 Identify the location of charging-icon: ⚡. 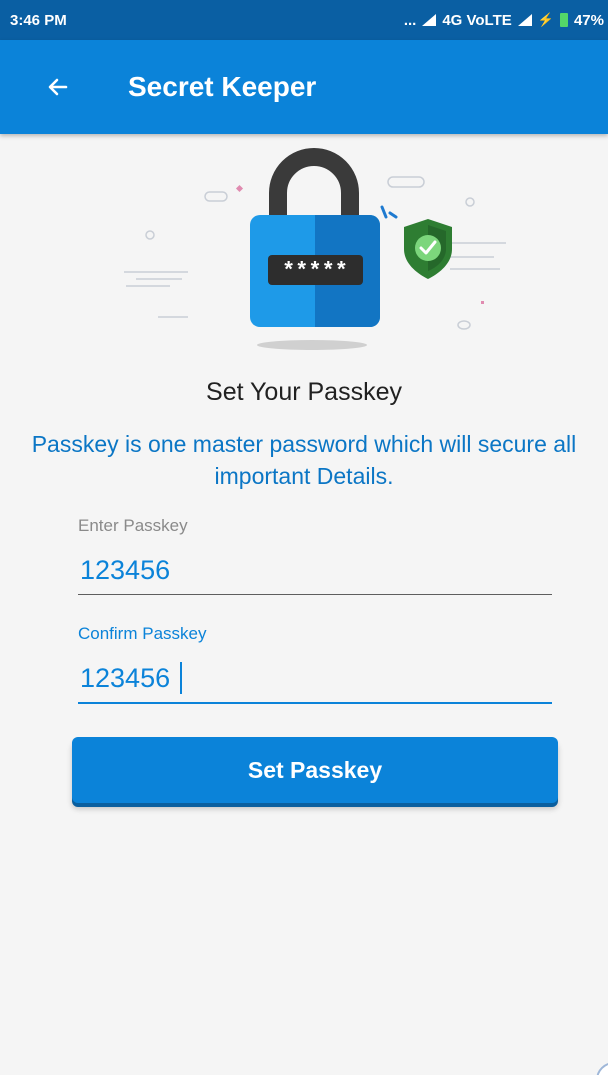
(545, 19).